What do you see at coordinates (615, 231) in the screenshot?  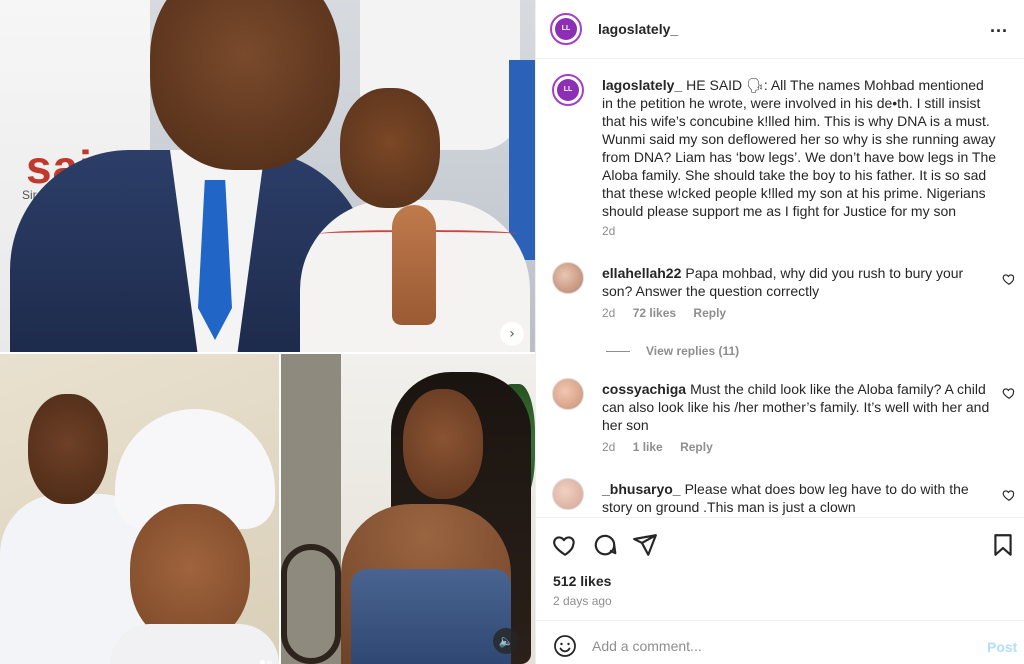 I see `caption-meta: 2d` at bounding box center [615, 231].